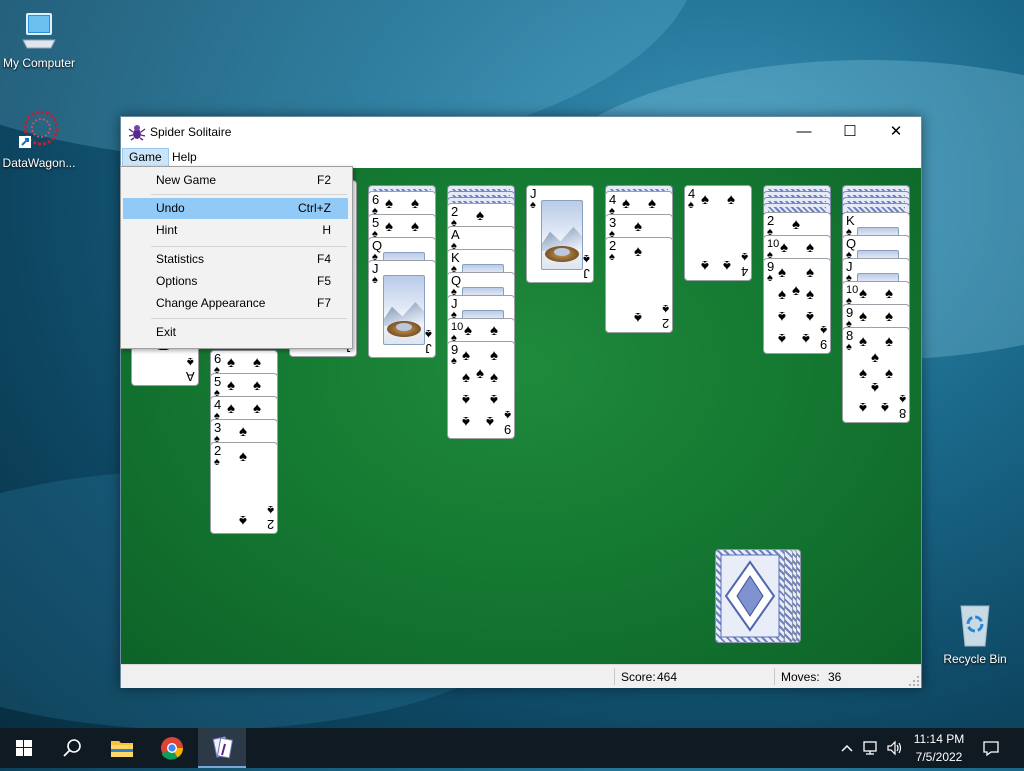 This screenshot has height=771, width=1024. Describe the element at coordinates (895, 748) in the screenshot. I see `volume-icon` at that location.